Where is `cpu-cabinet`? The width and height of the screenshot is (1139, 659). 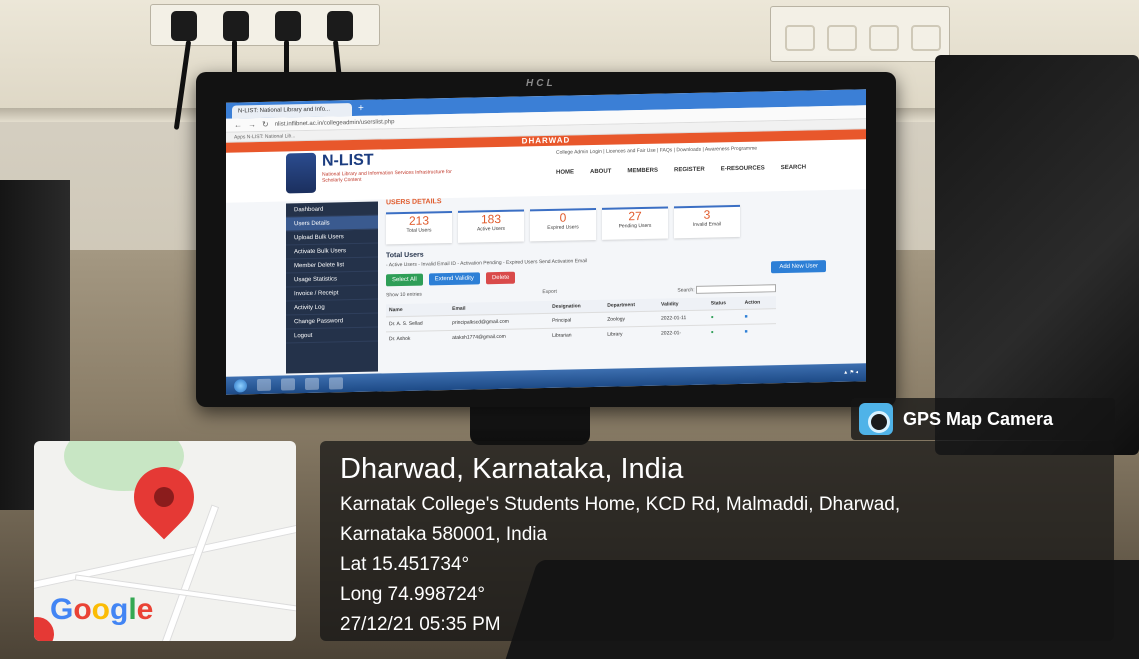
cpu-cabinet is located at coordinates (1037, 255).